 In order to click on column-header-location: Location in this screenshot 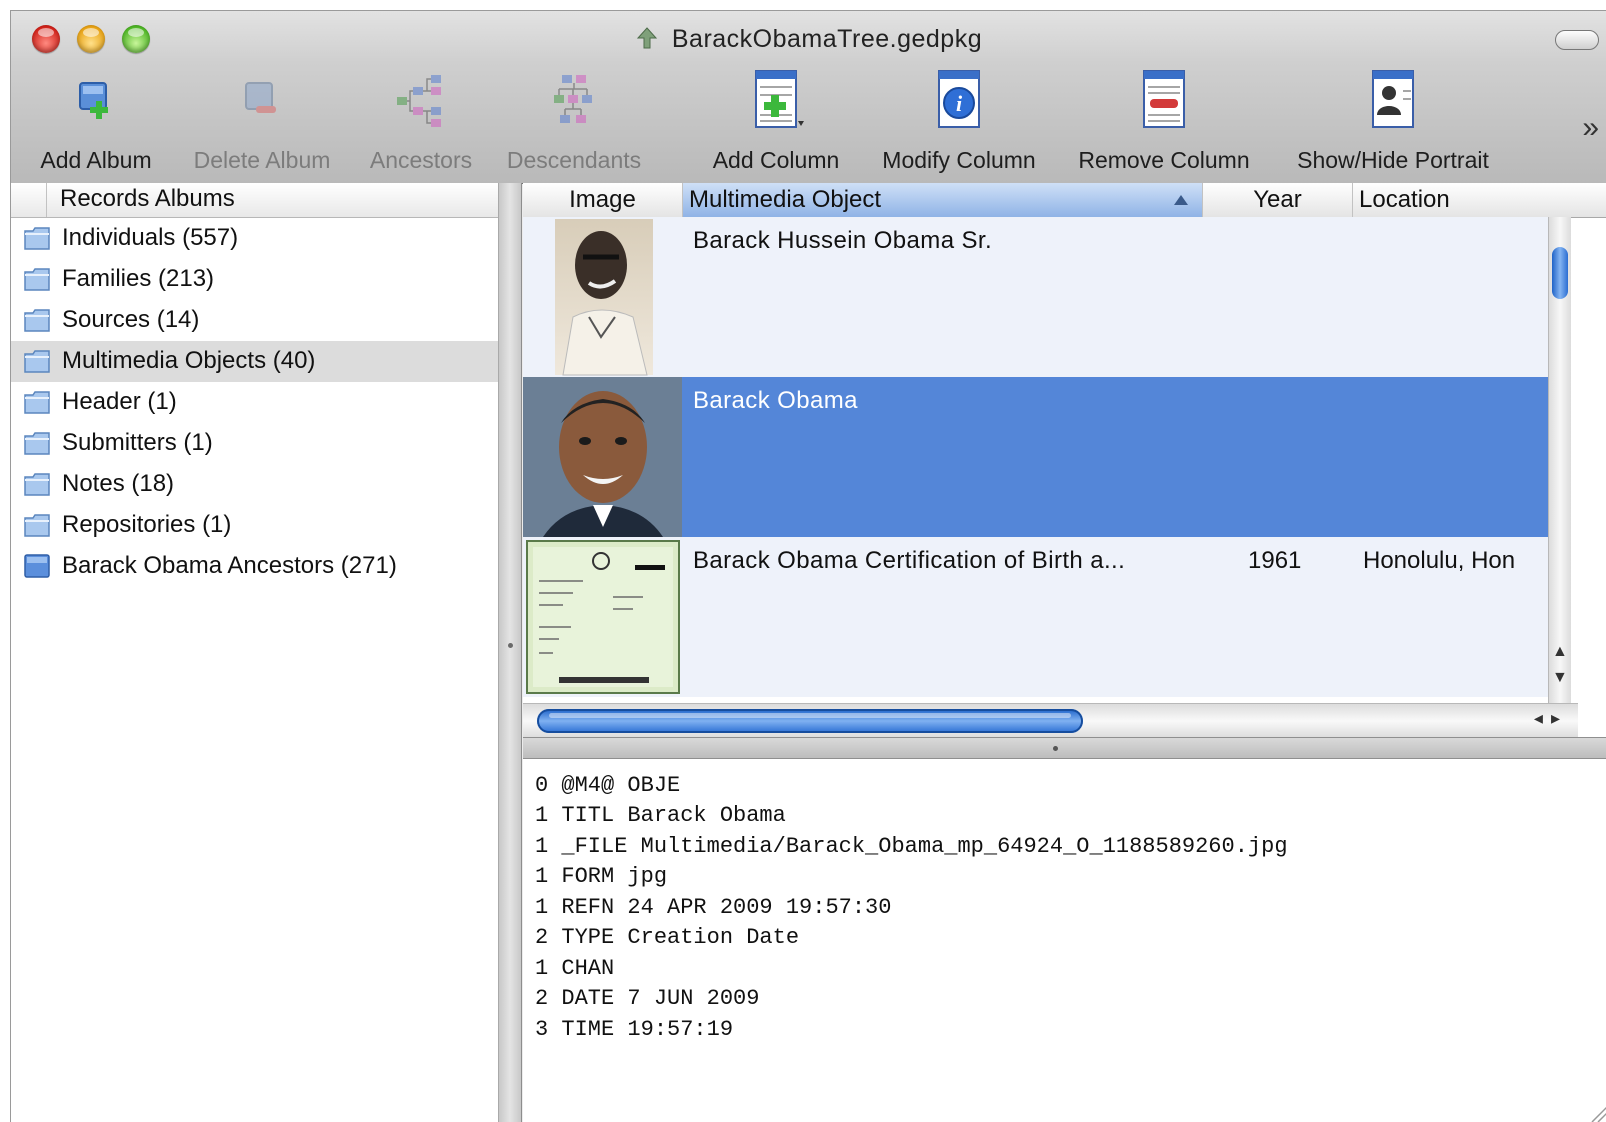, I will do `click(1479, 200)`.